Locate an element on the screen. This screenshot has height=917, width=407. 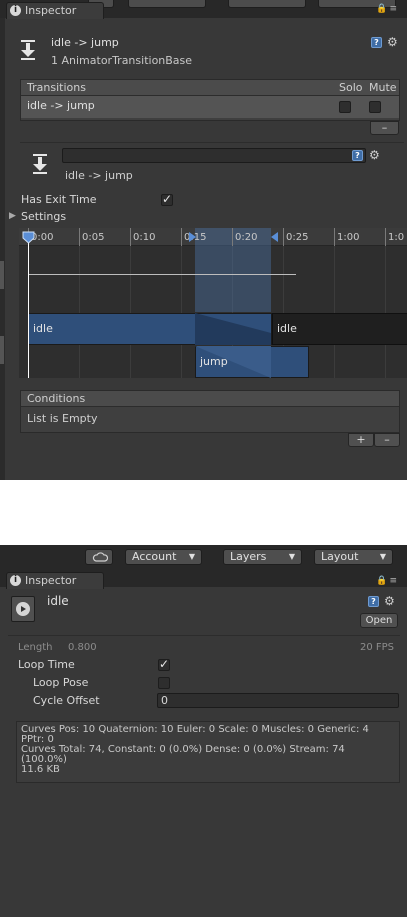
mute-column-label: Mute is located at coordinates (383, 87).